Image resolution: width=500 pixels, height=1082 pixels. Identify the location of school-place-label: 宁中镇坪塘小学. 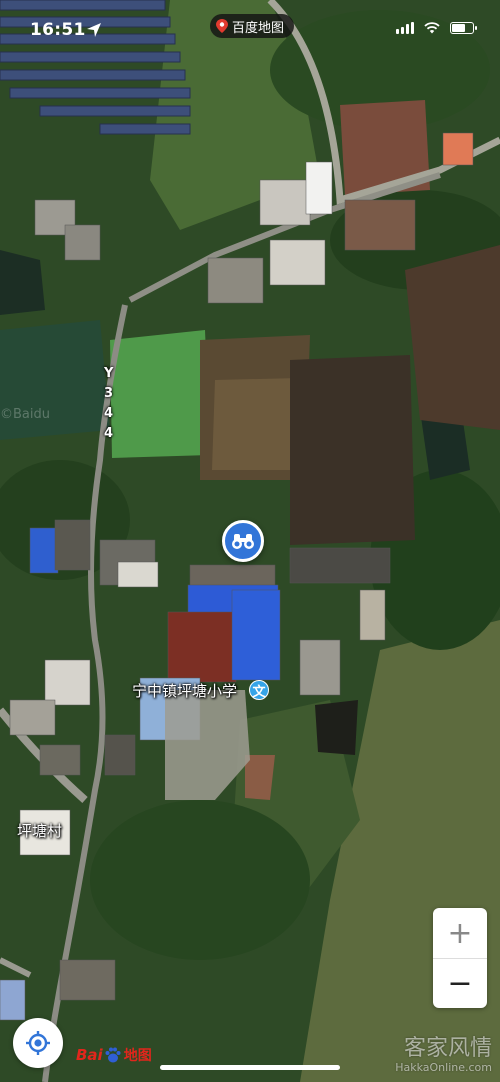
(184, 690).